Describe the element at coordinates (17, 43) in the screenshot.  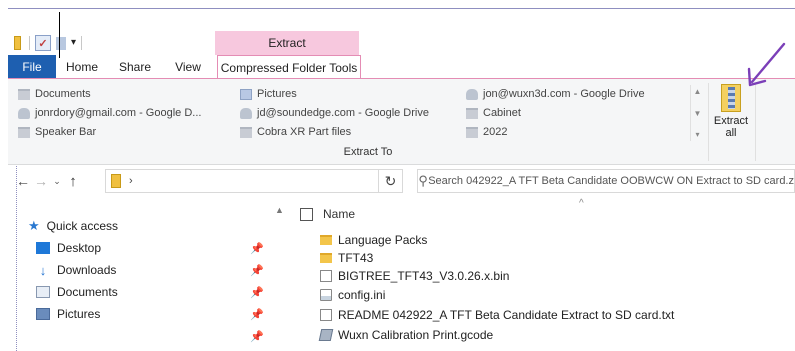
I see `properties-icon` at that location.